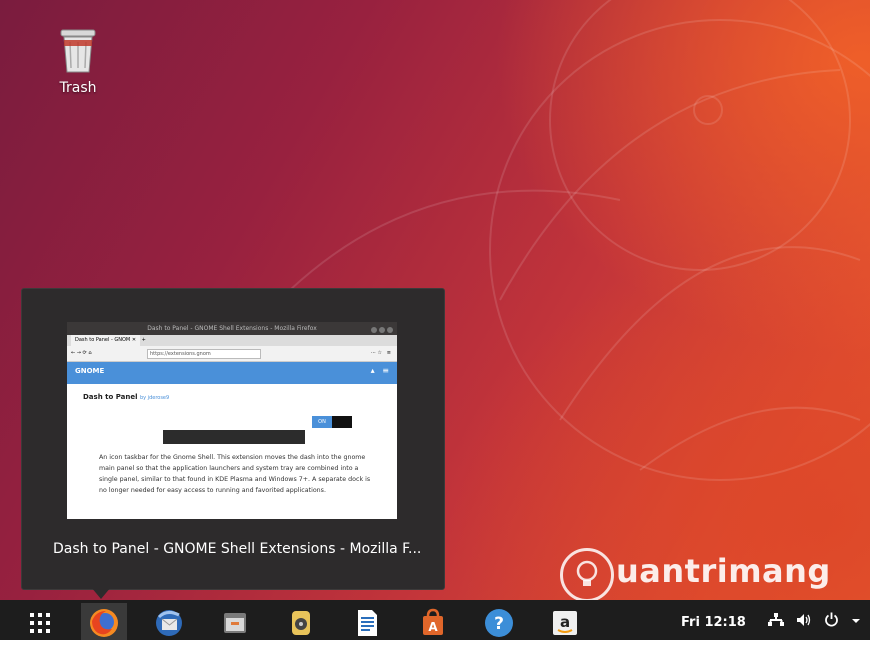  I want to click on screenshot-border, so click(435, 642).